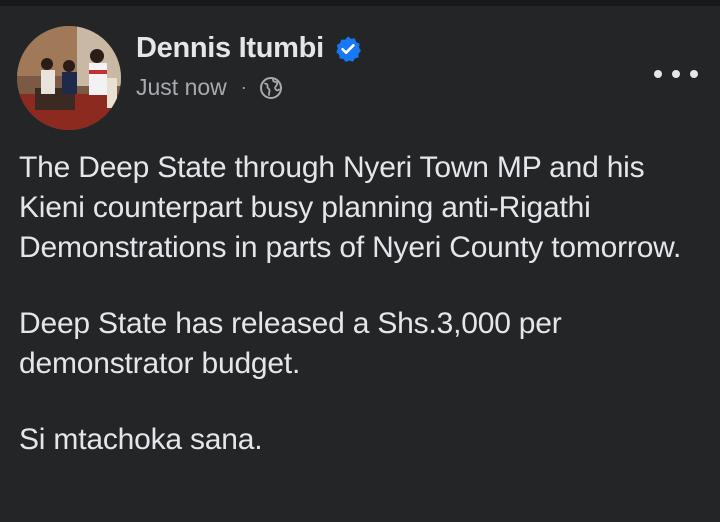  I want to click on avatar, so click(69, 78).